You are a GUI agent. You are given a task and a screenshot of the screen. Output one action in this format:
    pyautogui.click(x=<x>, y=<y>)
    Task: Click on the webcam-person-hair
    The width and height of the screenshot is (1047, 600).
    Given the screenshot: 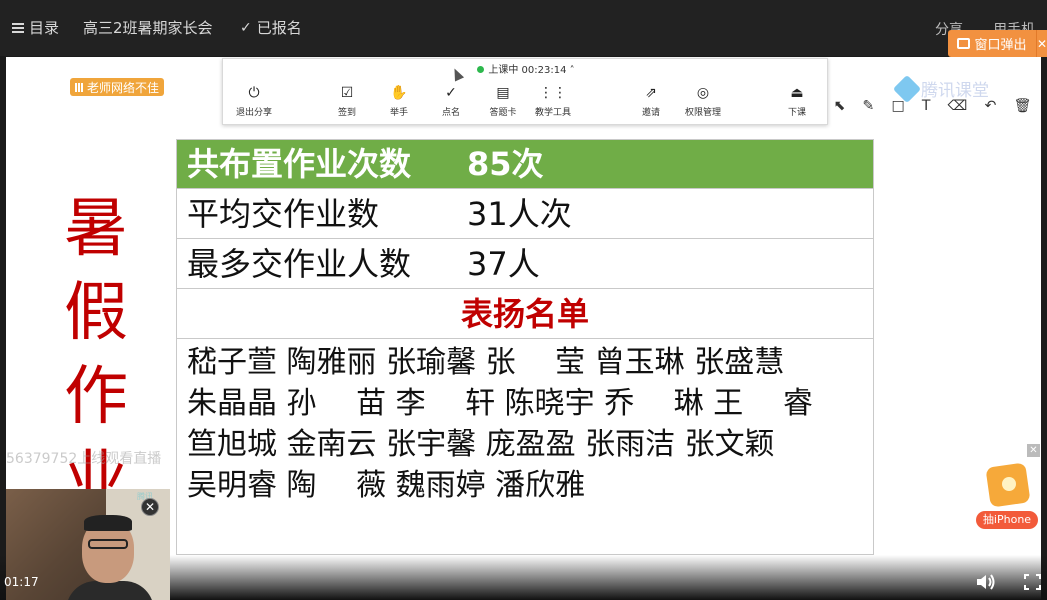 What is the action you would take?
    pyautogui.click(x=108, y=523)
    